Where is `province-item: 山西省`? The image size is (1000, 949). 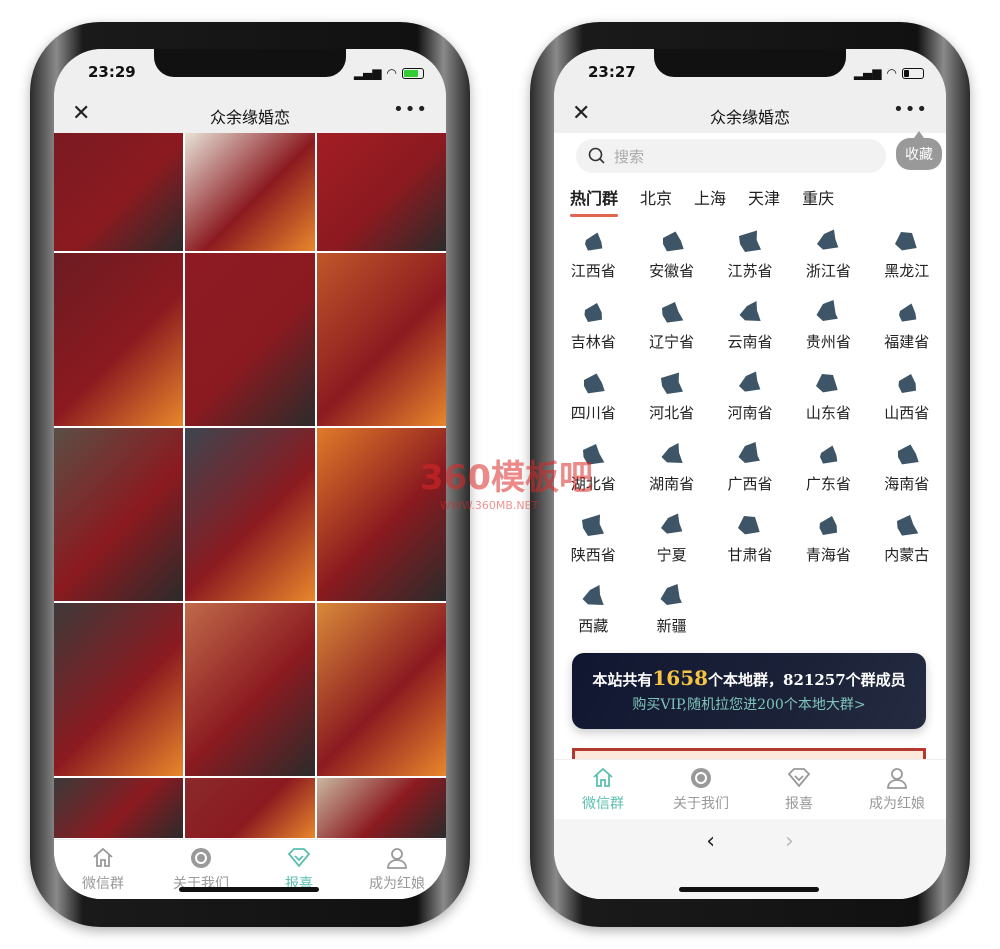 province-item: 山西省 is located at coordinates (907, 395).